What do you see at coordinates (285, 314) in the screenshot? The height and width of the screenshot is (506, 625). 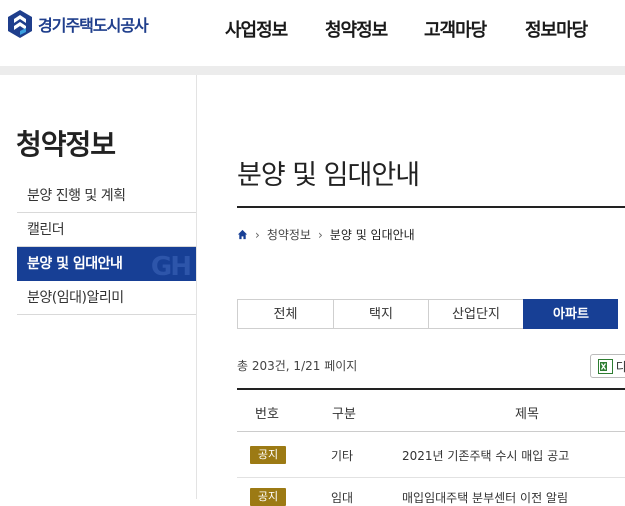 I see `tab-all: 전체` at bounding box center [285, 314].